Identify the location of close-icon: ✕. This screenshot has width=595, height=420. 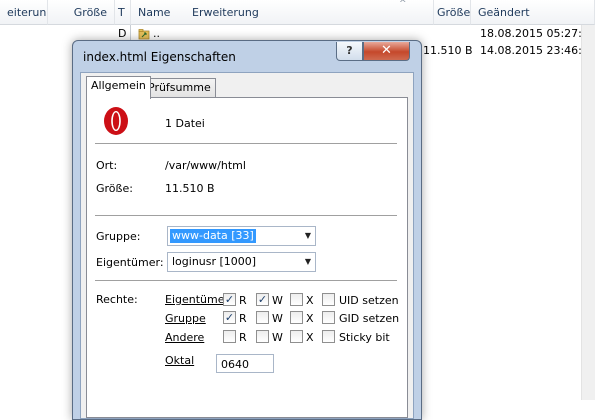
(386, 50).